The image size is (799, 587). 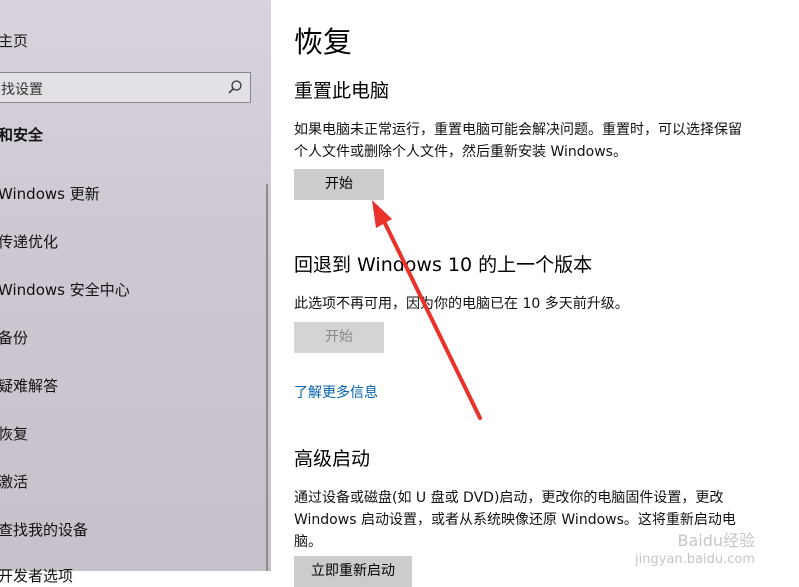 What do you see at coordinates (36, 575) in the screenshot?
I see `sidebar-item-developer-options: 开发者选项` at bounding box center [36, 575].